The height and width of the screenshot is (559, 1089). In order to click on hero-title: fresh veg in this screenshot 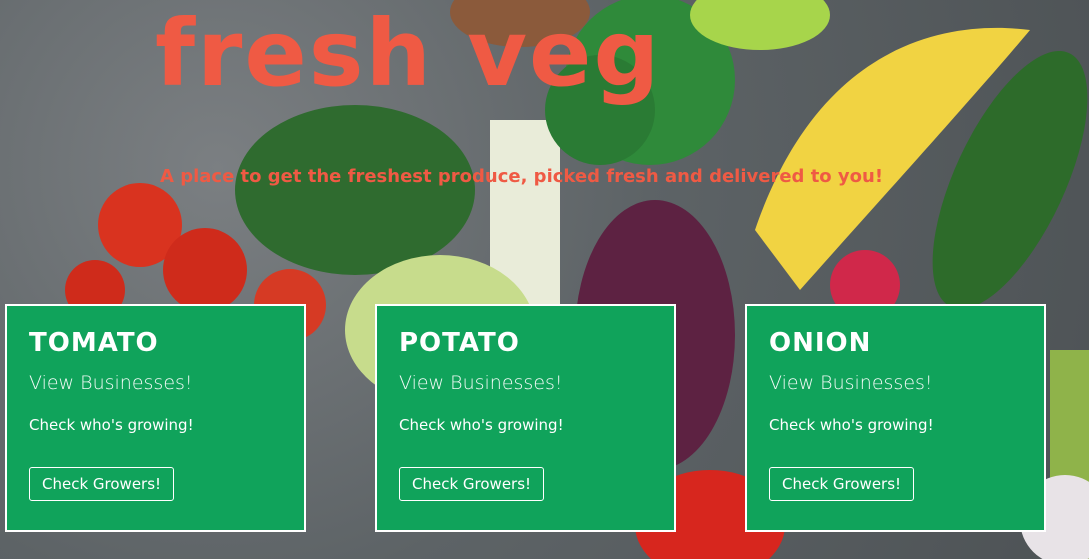, I will do `click(408, 53)`.